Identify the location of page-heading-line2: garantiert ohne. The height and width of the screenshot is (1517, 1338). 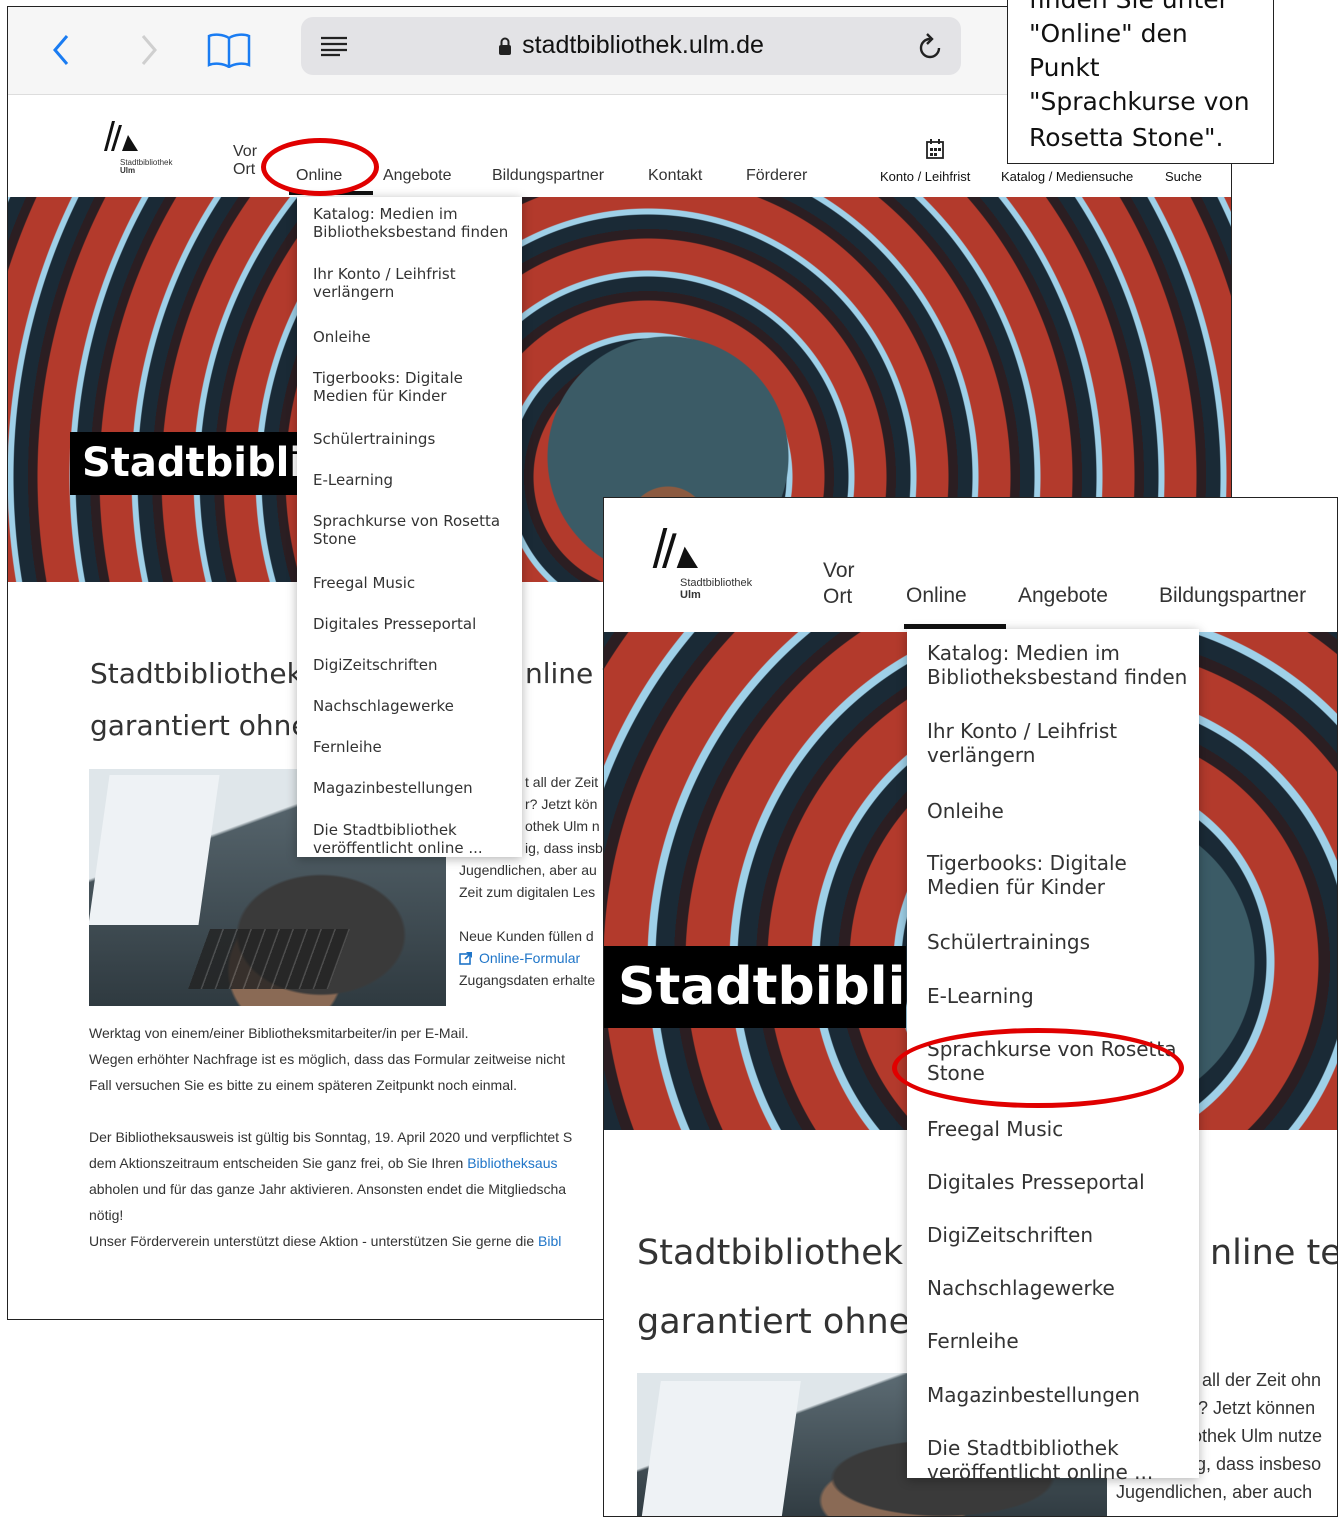
(774, 1322).